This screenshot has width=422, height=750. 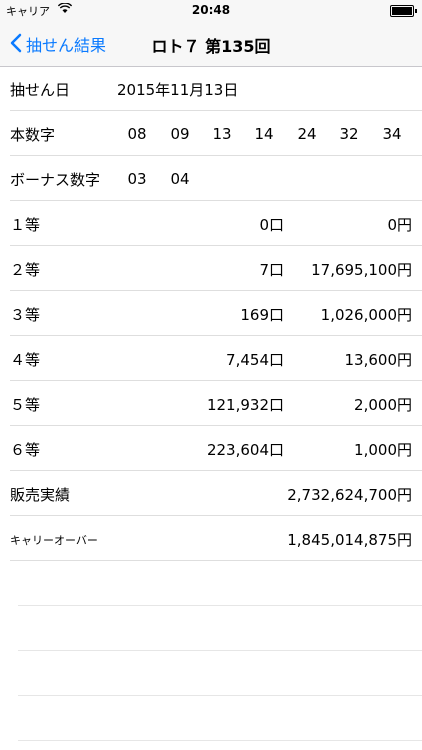 I want to click on bonus-numbers-label: ボーナス数字, so click(x=55, y=180).